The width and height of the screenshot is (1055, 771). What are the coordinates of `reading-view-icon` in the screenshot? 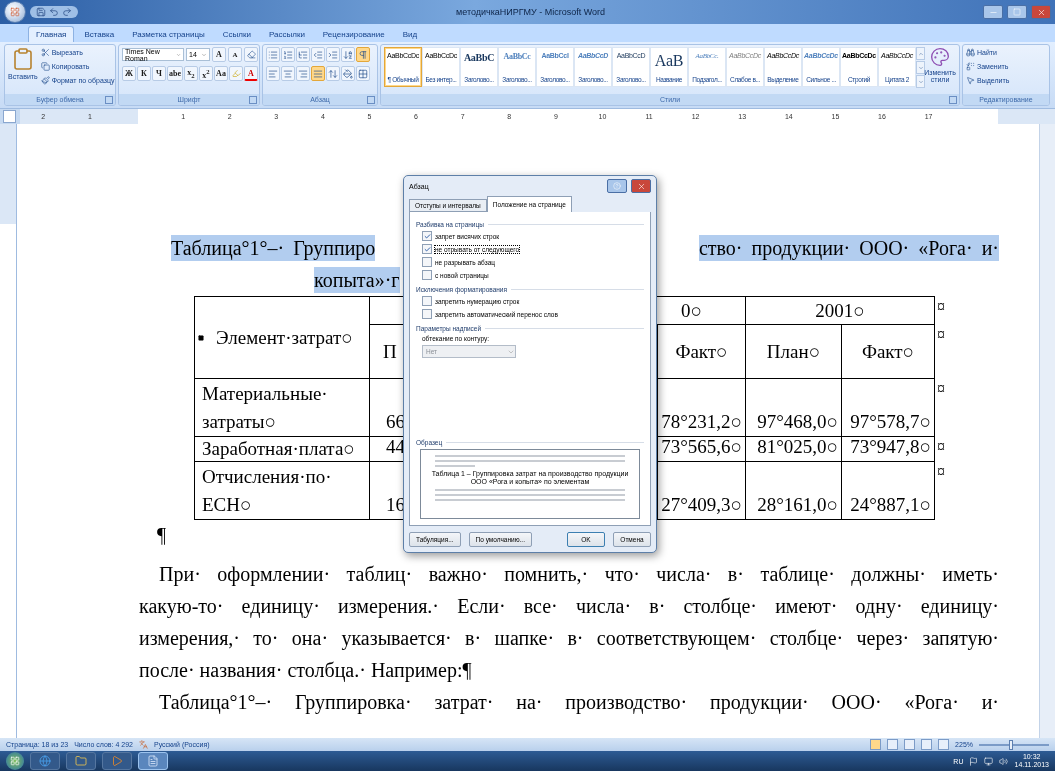 It's located at (893, 744).